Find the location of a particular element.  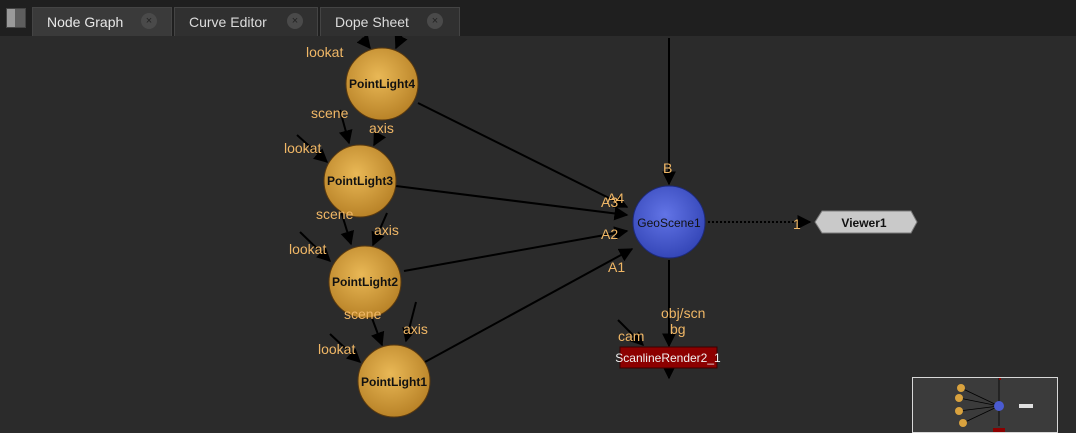

node-label: PointLight4 is located at coordinates (382, 84).